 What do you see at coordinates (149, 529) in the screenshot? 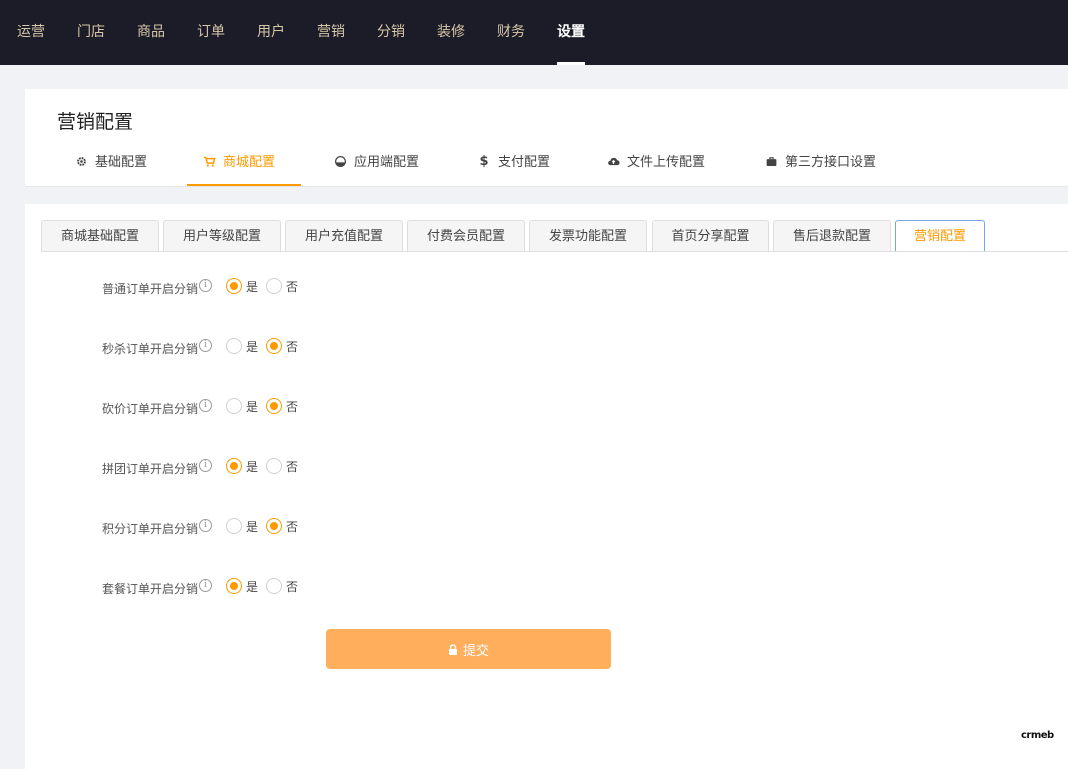
I see `form-label: 积分订单开启分销` at bounding box center [149, 529].